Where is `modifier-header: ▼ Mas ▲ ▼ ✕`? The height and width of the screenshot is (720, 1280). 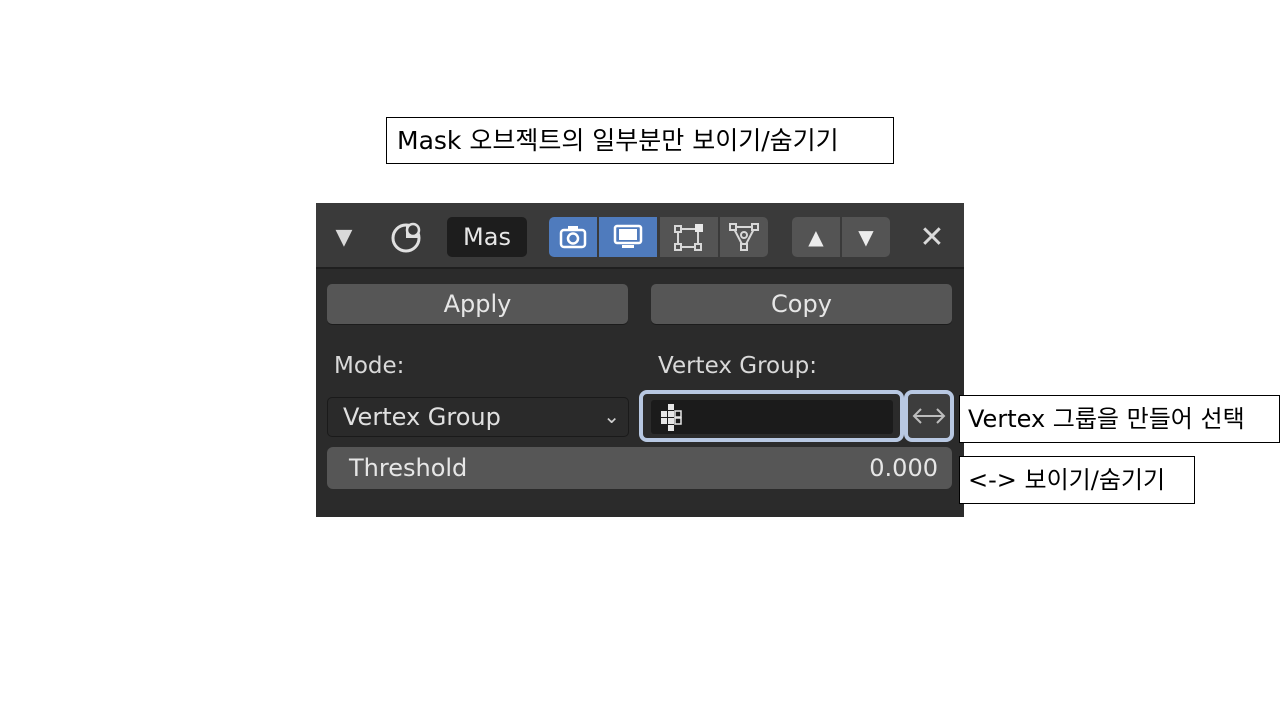 modifier-header: ▼ Mas ▲ ▼ ✕ is located at coordinates (640, 236).